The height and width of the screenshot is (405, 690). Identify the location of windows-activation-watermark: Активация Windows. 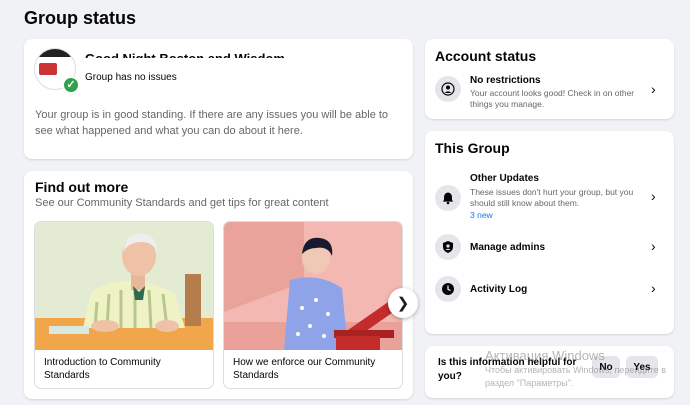
(545, 355).